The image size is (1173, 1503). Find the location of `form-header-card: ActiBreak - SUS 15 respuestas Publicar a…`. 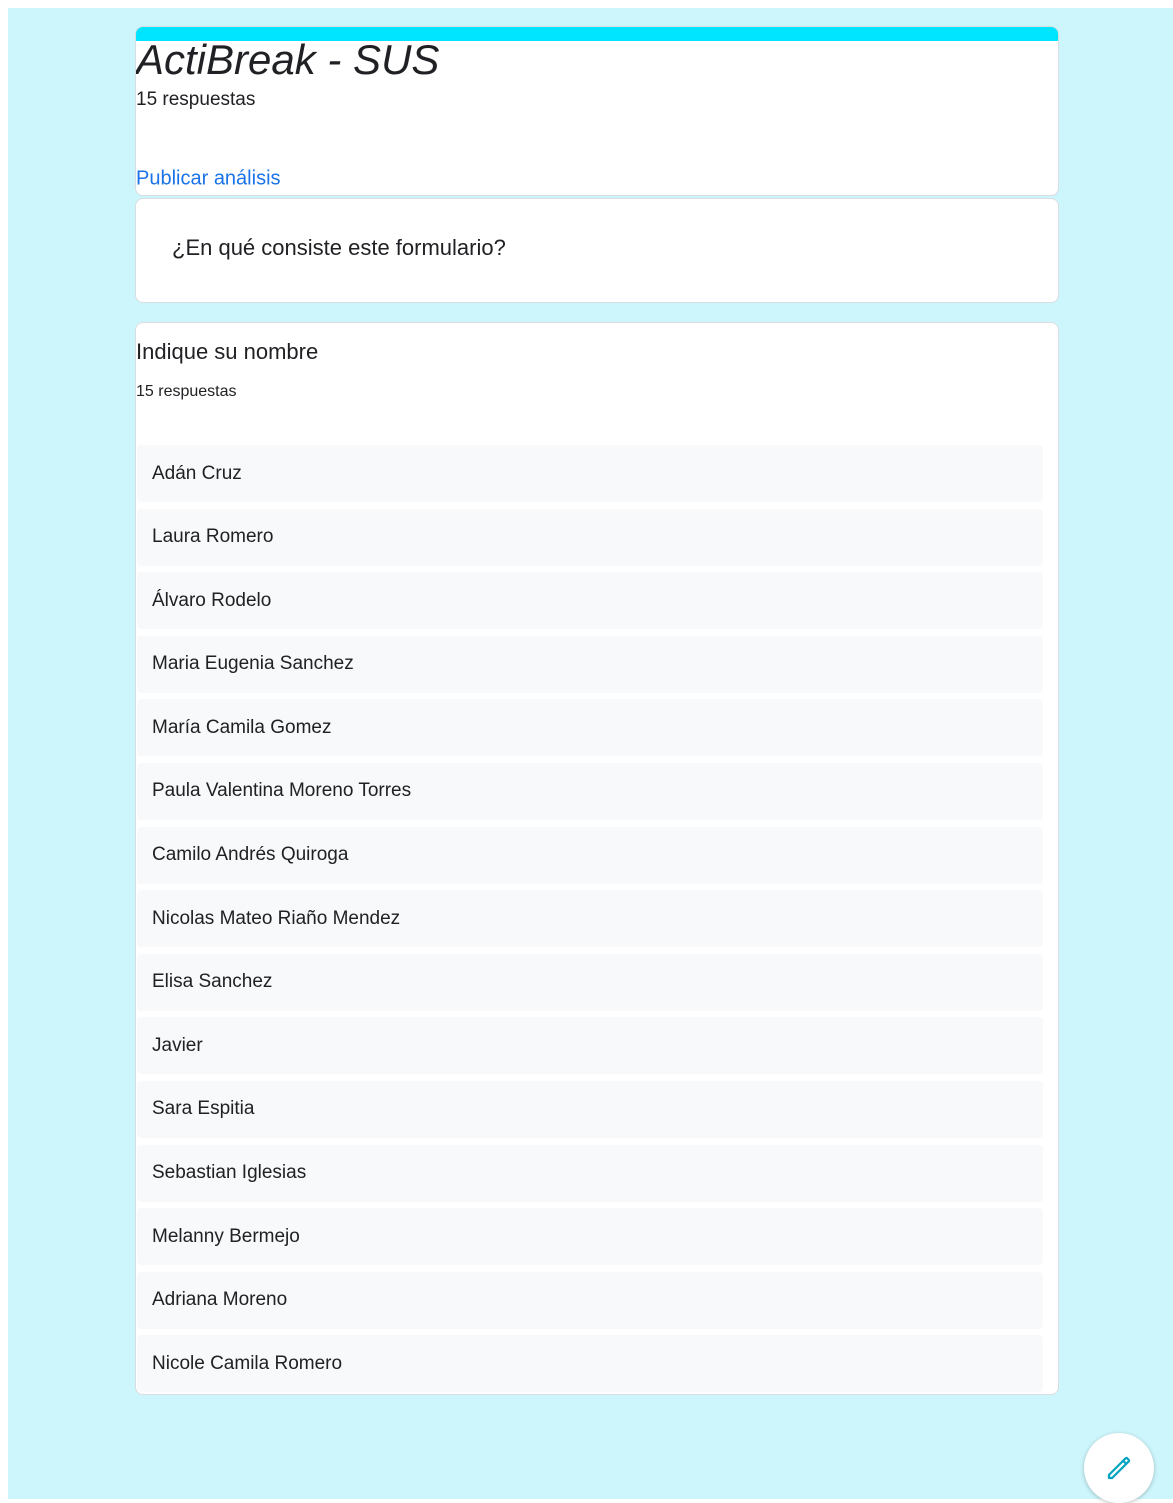

form-header-card: ActiBreak - SUS 15 respuestas Publicar a… is located at coordinates (597, 111).